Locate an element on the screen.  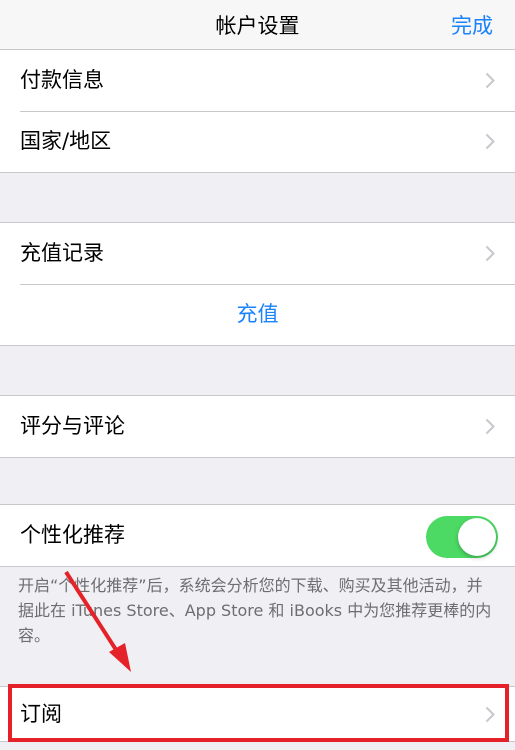
ratings-reviews-row: 评分与评论 is located at coordinates (257, 426).